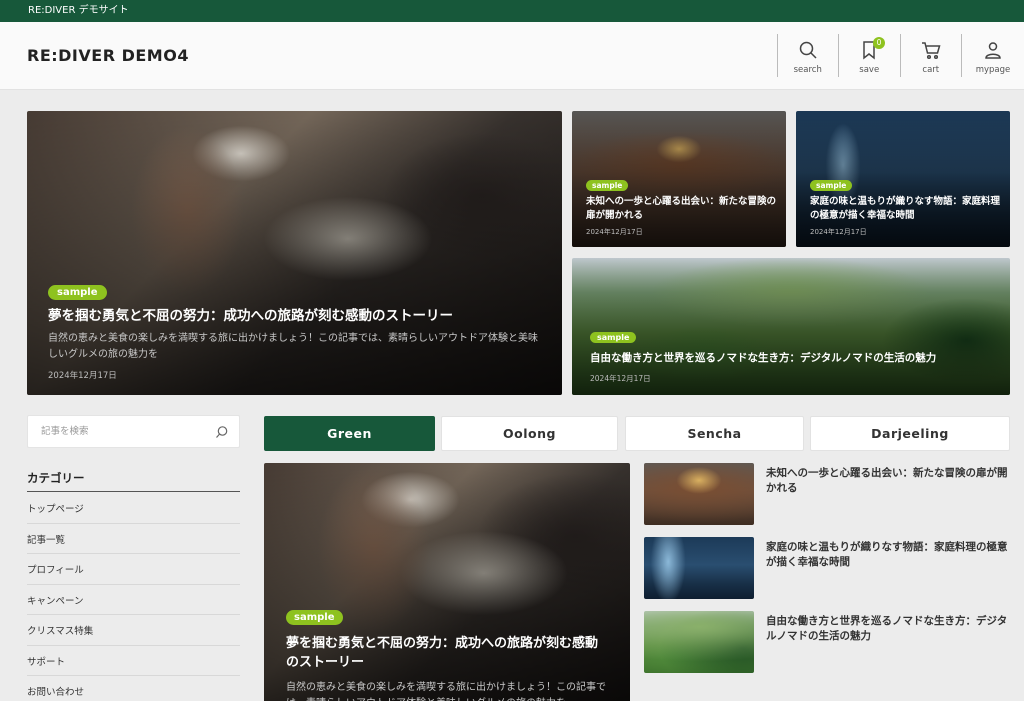 The width and height of the screenshot is (1024, 701). Describe the element at coordinates (931, 70) in the screenshot. I see `header-cart-label: cart` at that location.